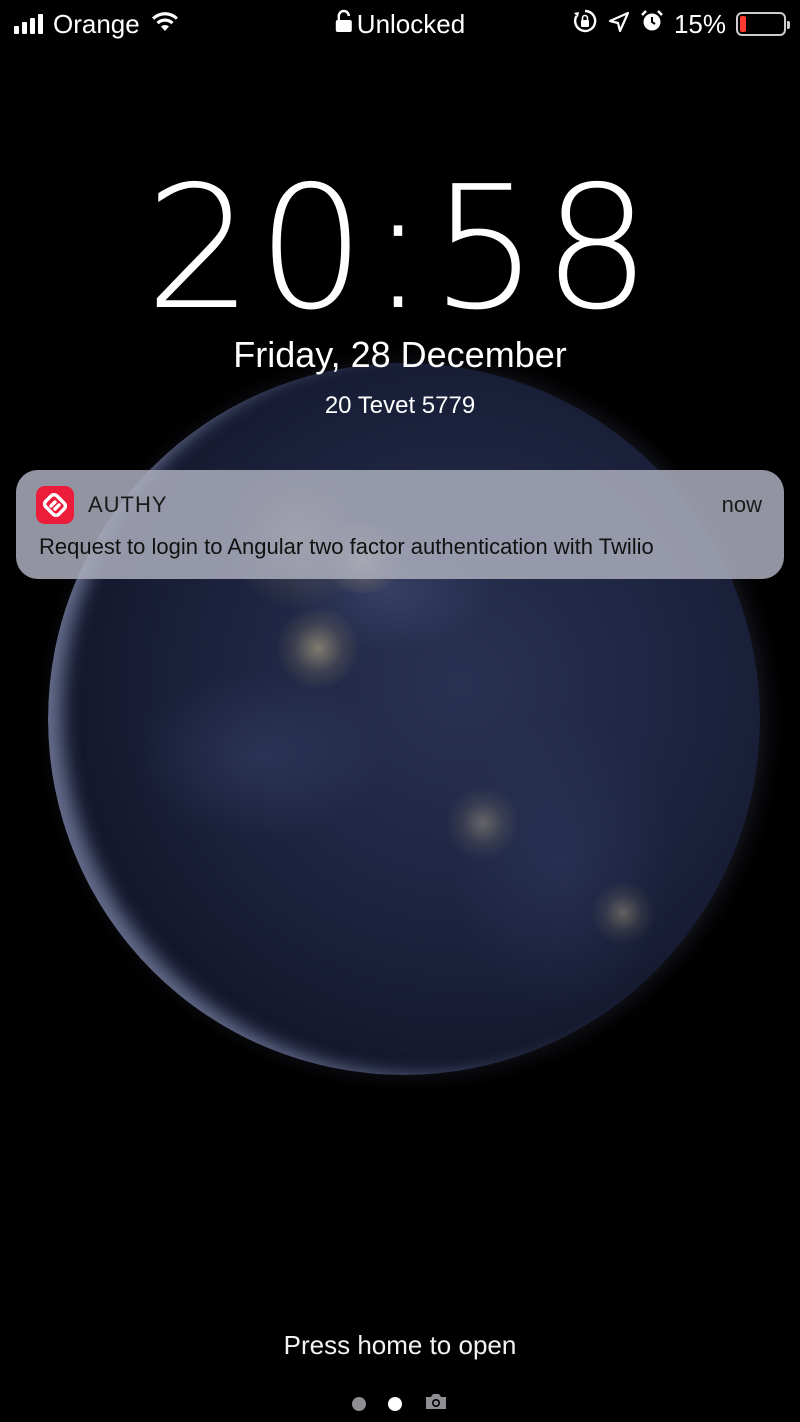 Image resolution: width=800 pixels, height=1422 pixels. Describe the element at coordinates (699, 23) in the screenshot. I see `battery-percent: 15%` at that location.